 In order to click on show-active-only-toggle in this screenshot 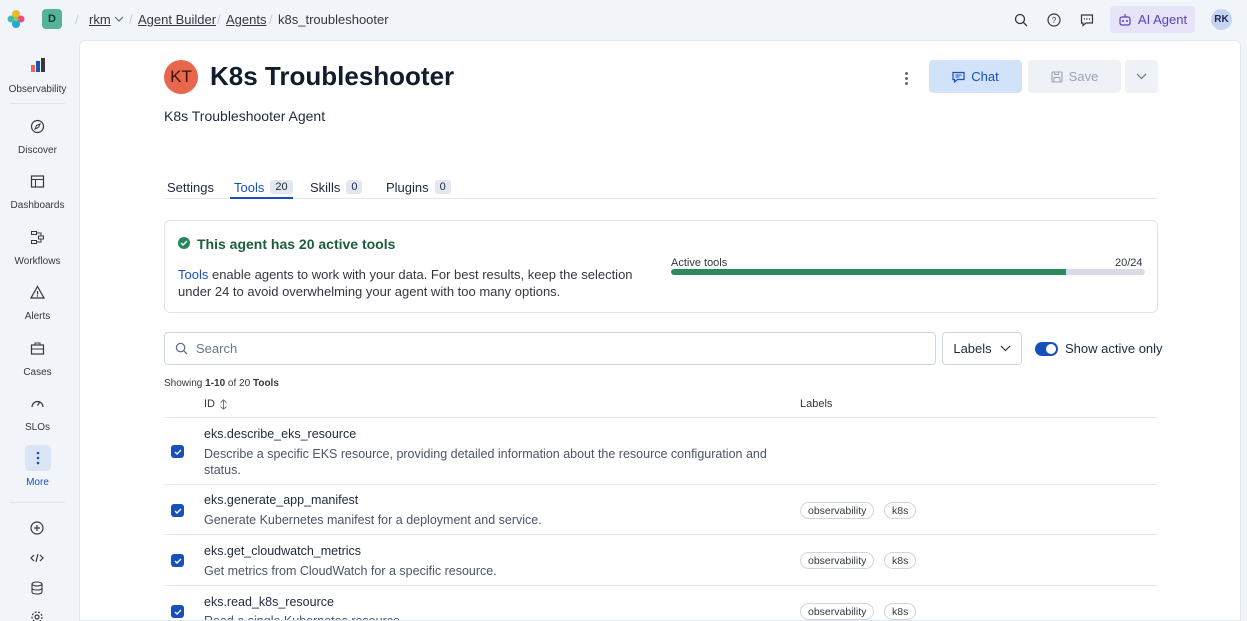, I will do `click(1046, 349)`.